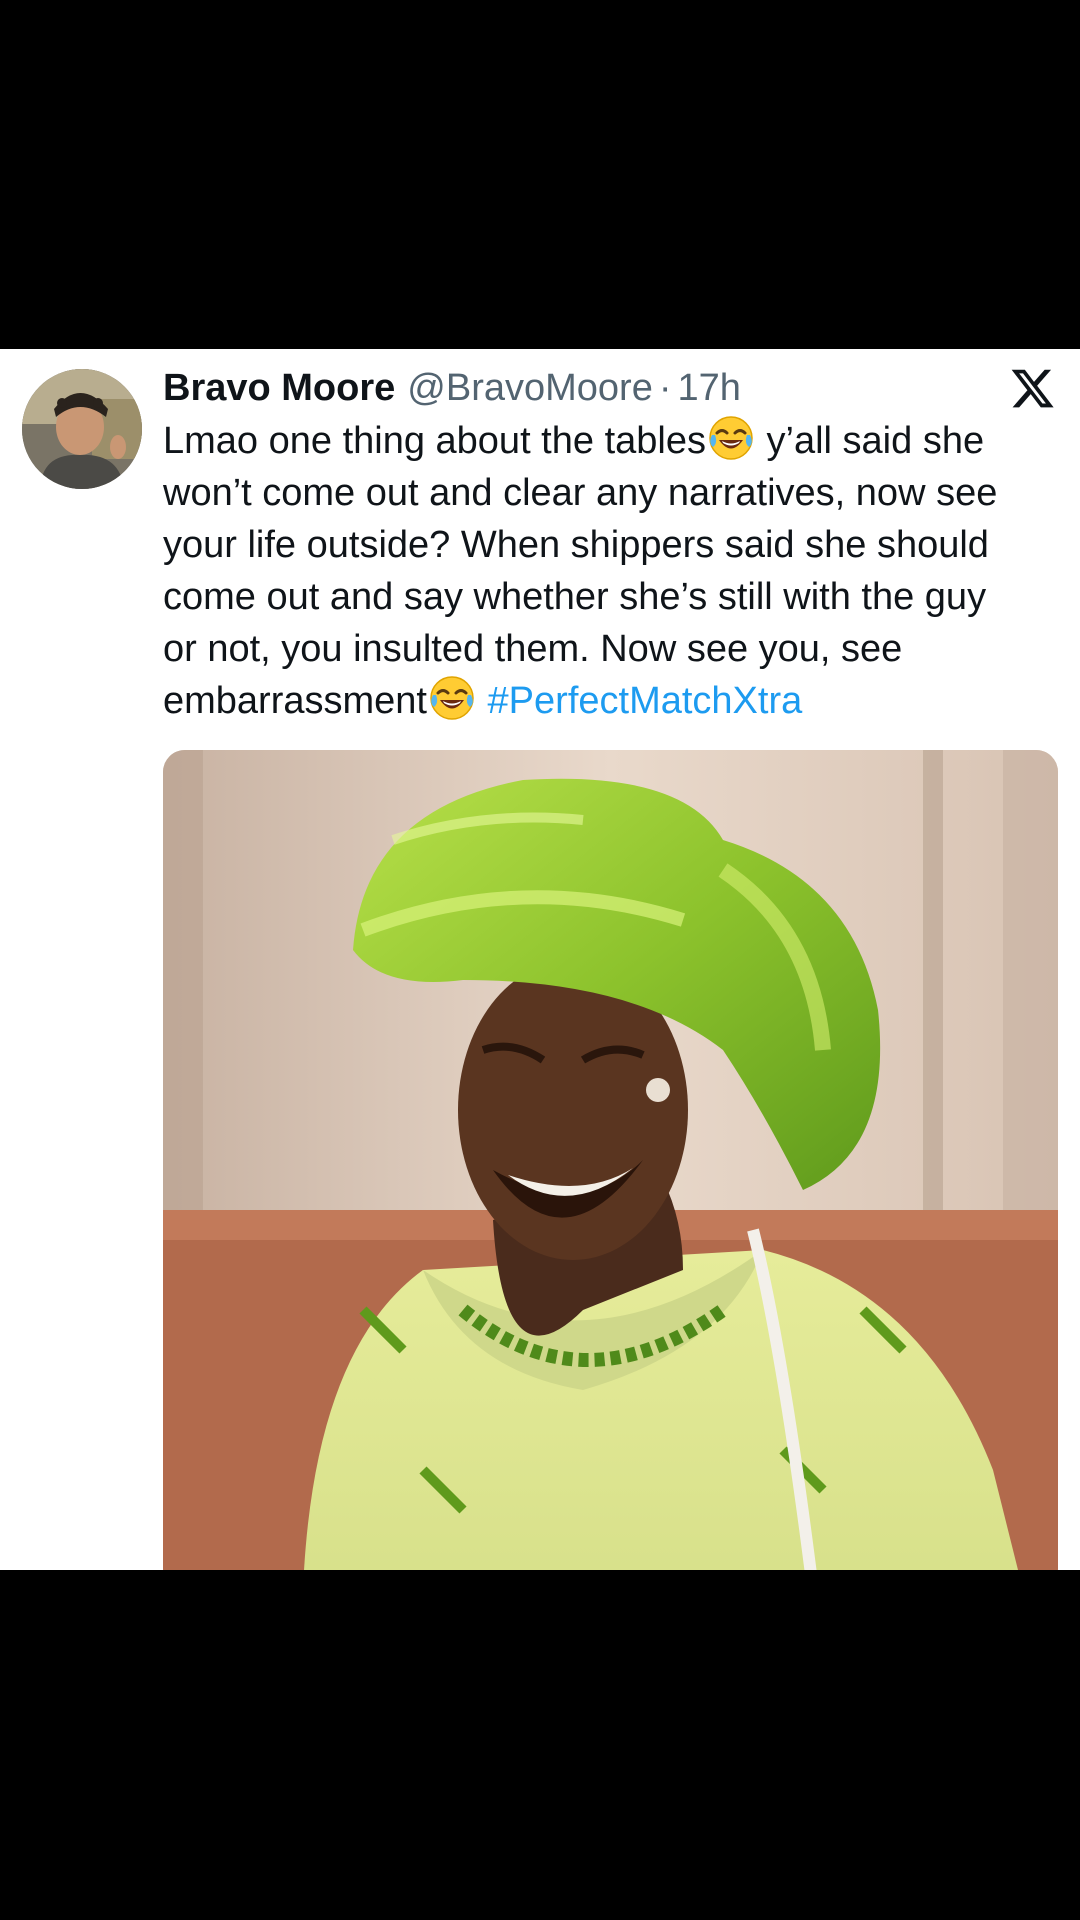 This screenshot has width=1080, height=1920. I want to click on tweet-line: embarrassment #PerfectMatchXtra, so click(613, 701).